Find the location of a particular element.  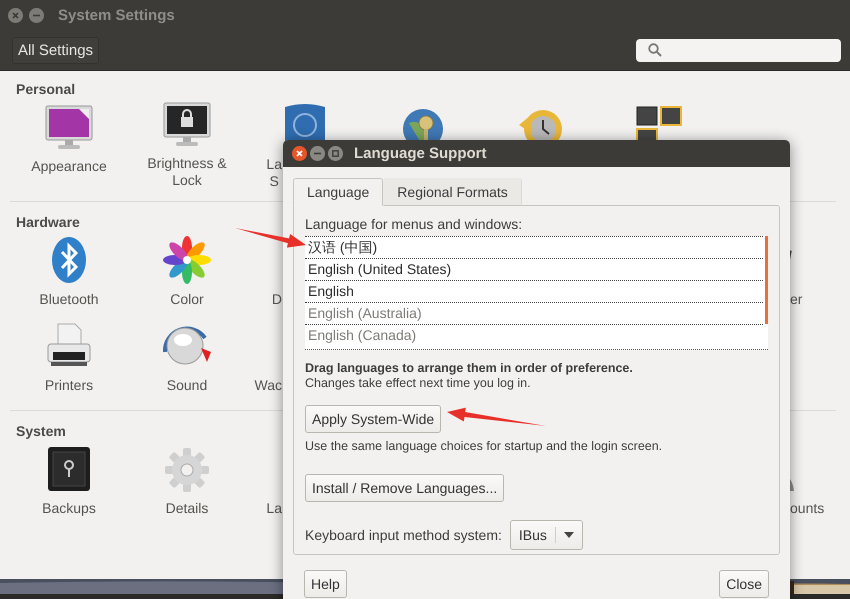

search-icon is located at coordinates (655, 50).